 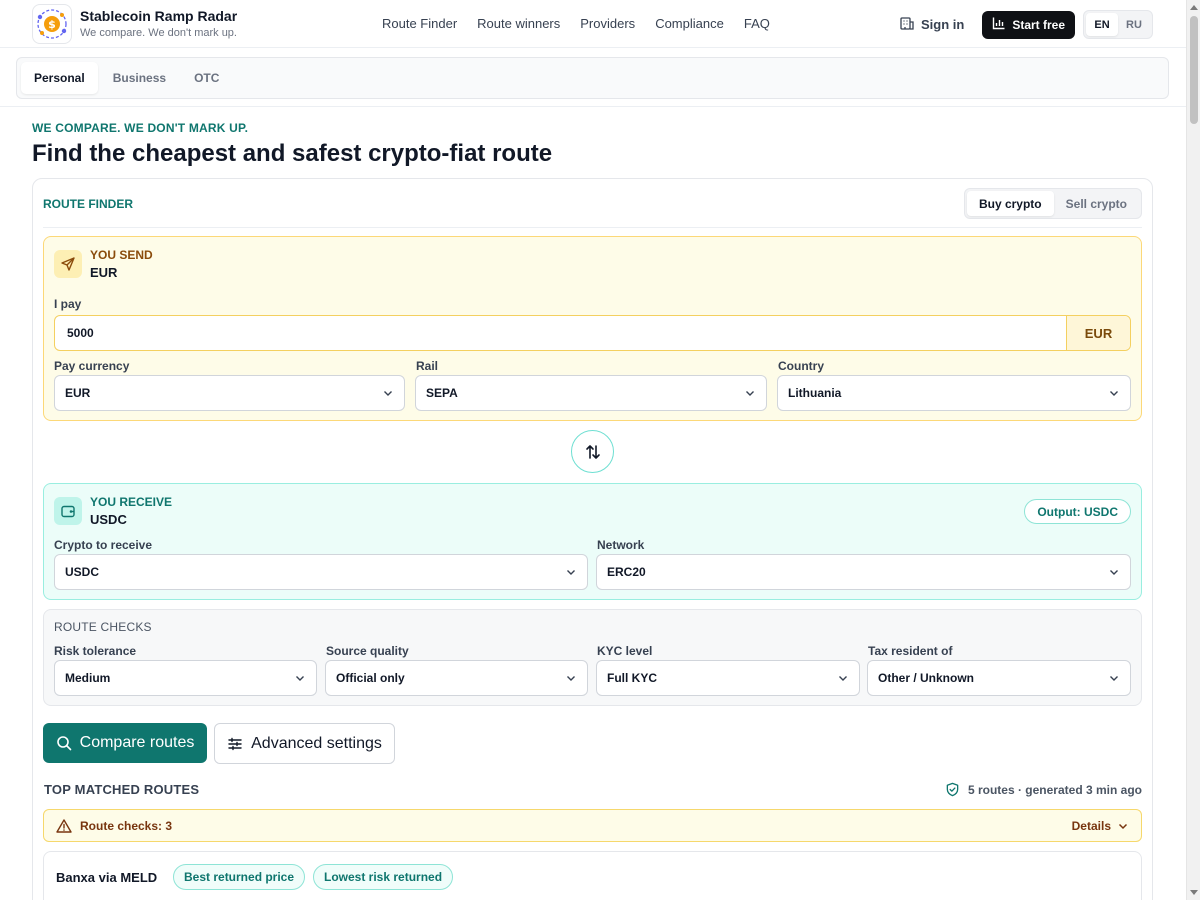 I want to click on swap-direction-button, so click(x=592, y=451).